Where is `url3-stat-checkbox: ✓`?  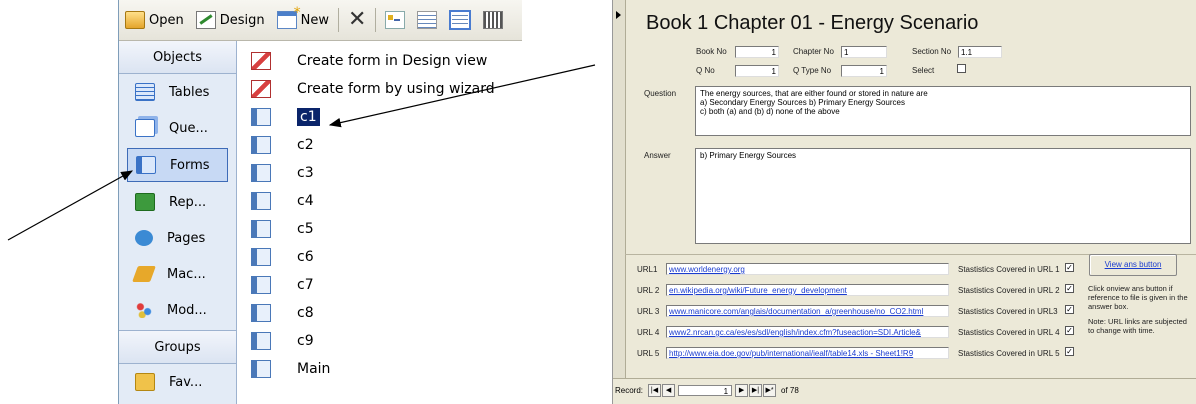 url3-stat-checkbox: ✓ is located at coordinates (1069, 309).